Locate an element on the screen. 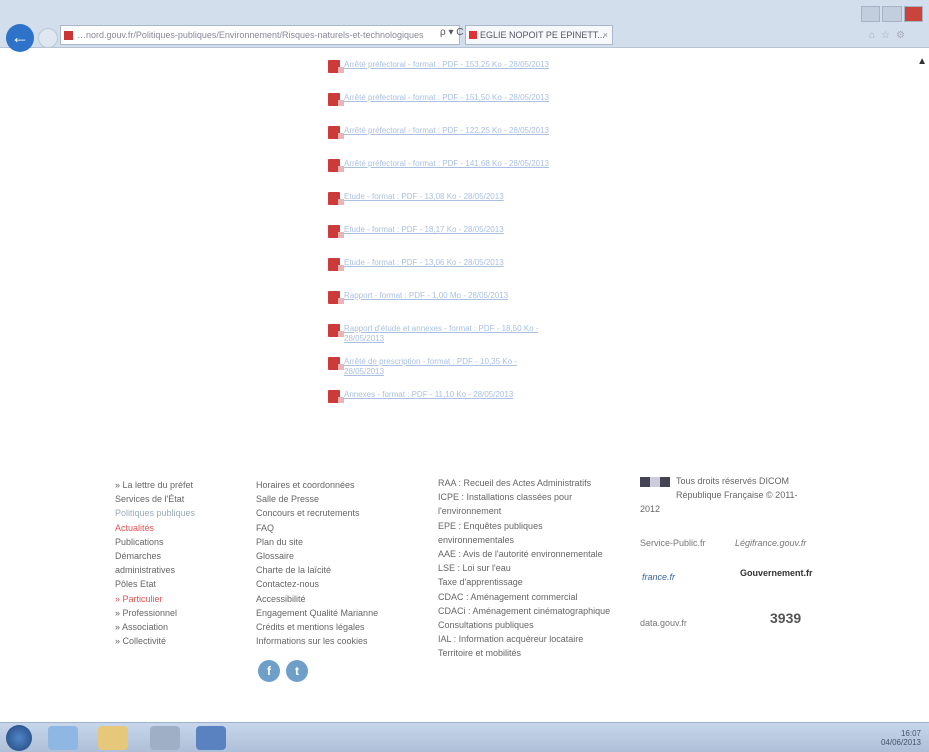 The width and height of the screenshot is (929, 752). footer-link: Accessibilité is located at coordinates (326, 599).